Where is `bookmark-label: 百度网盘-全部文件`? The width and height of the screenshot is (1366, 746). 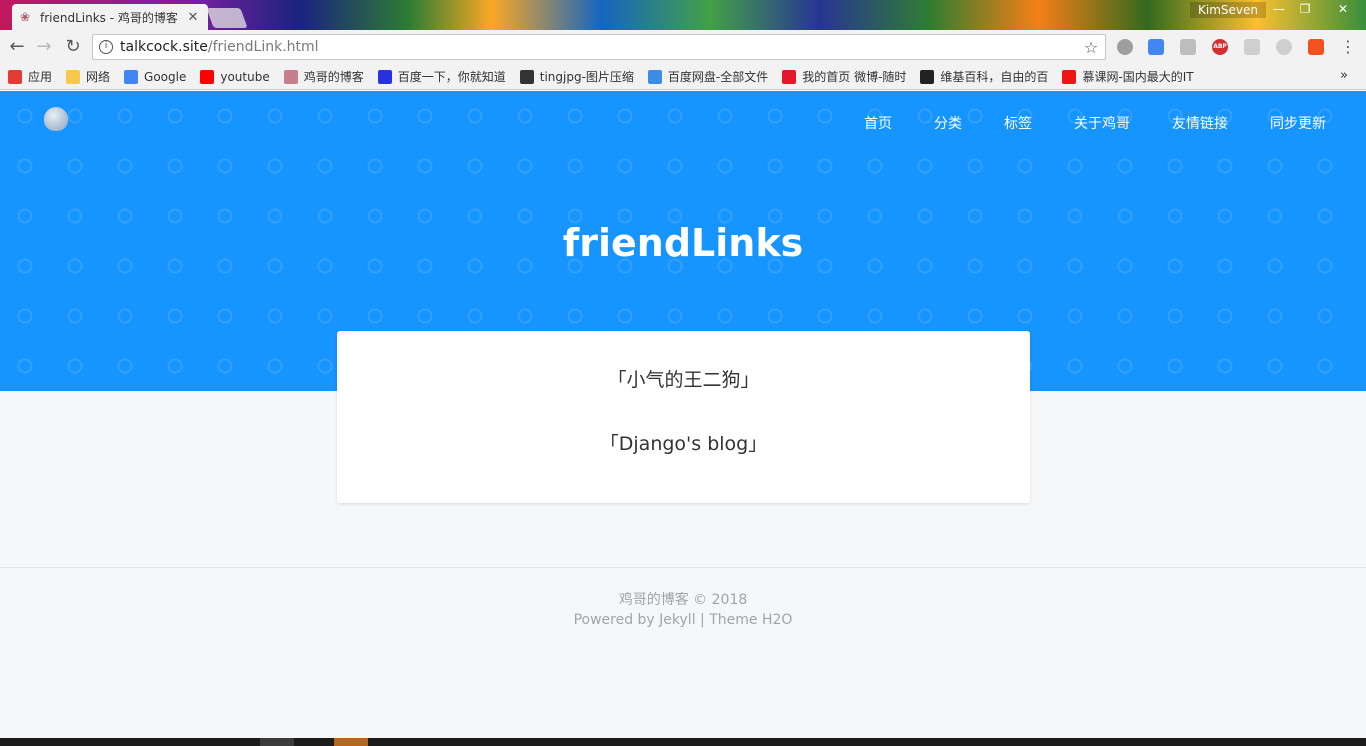 bookmark-label: 百度网盘-全部文件 is located at coordinates (718, 77).